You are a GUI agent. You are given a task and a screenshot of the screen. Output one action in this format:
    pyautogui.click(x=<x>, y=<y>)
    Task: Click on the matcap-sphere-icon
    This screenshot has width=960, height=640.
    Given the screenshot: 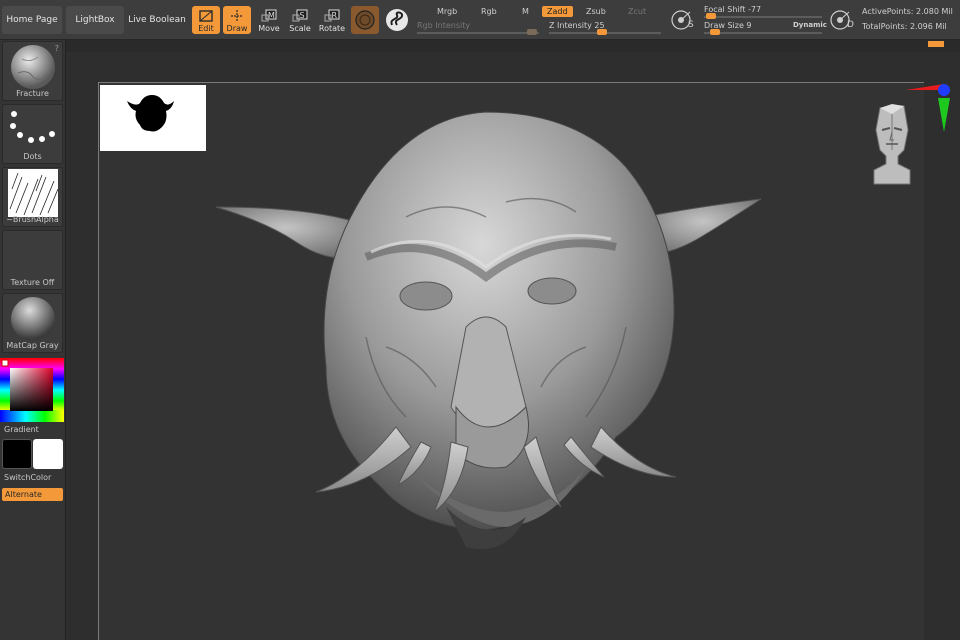 What is the action you would take?
    pyautogui.click(x=33, y=319)
    